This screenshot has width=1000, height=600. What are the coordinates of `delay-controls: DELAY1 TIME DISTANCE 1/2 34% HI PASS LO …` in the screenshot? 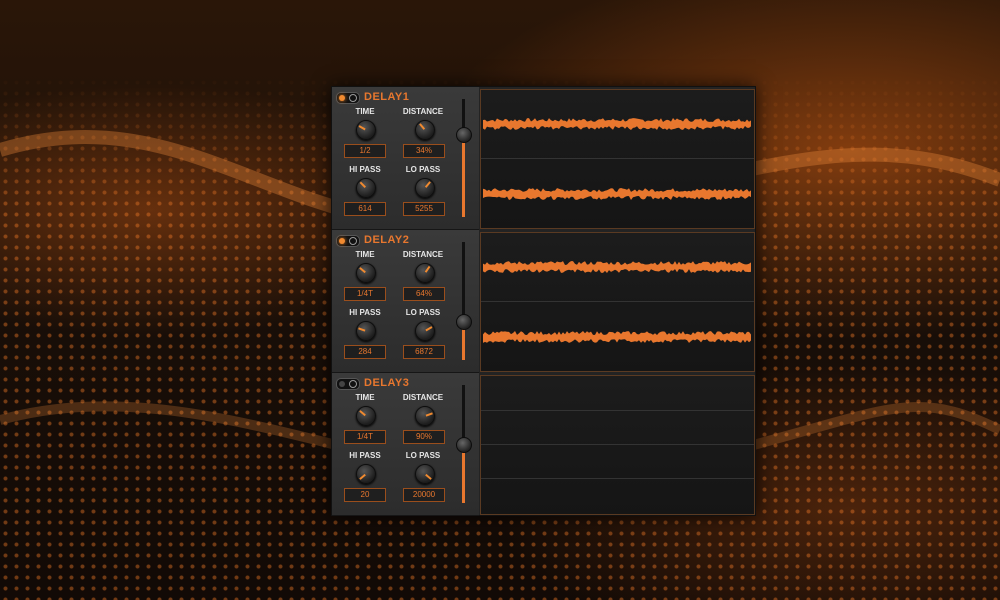 It's located at (405, 158).